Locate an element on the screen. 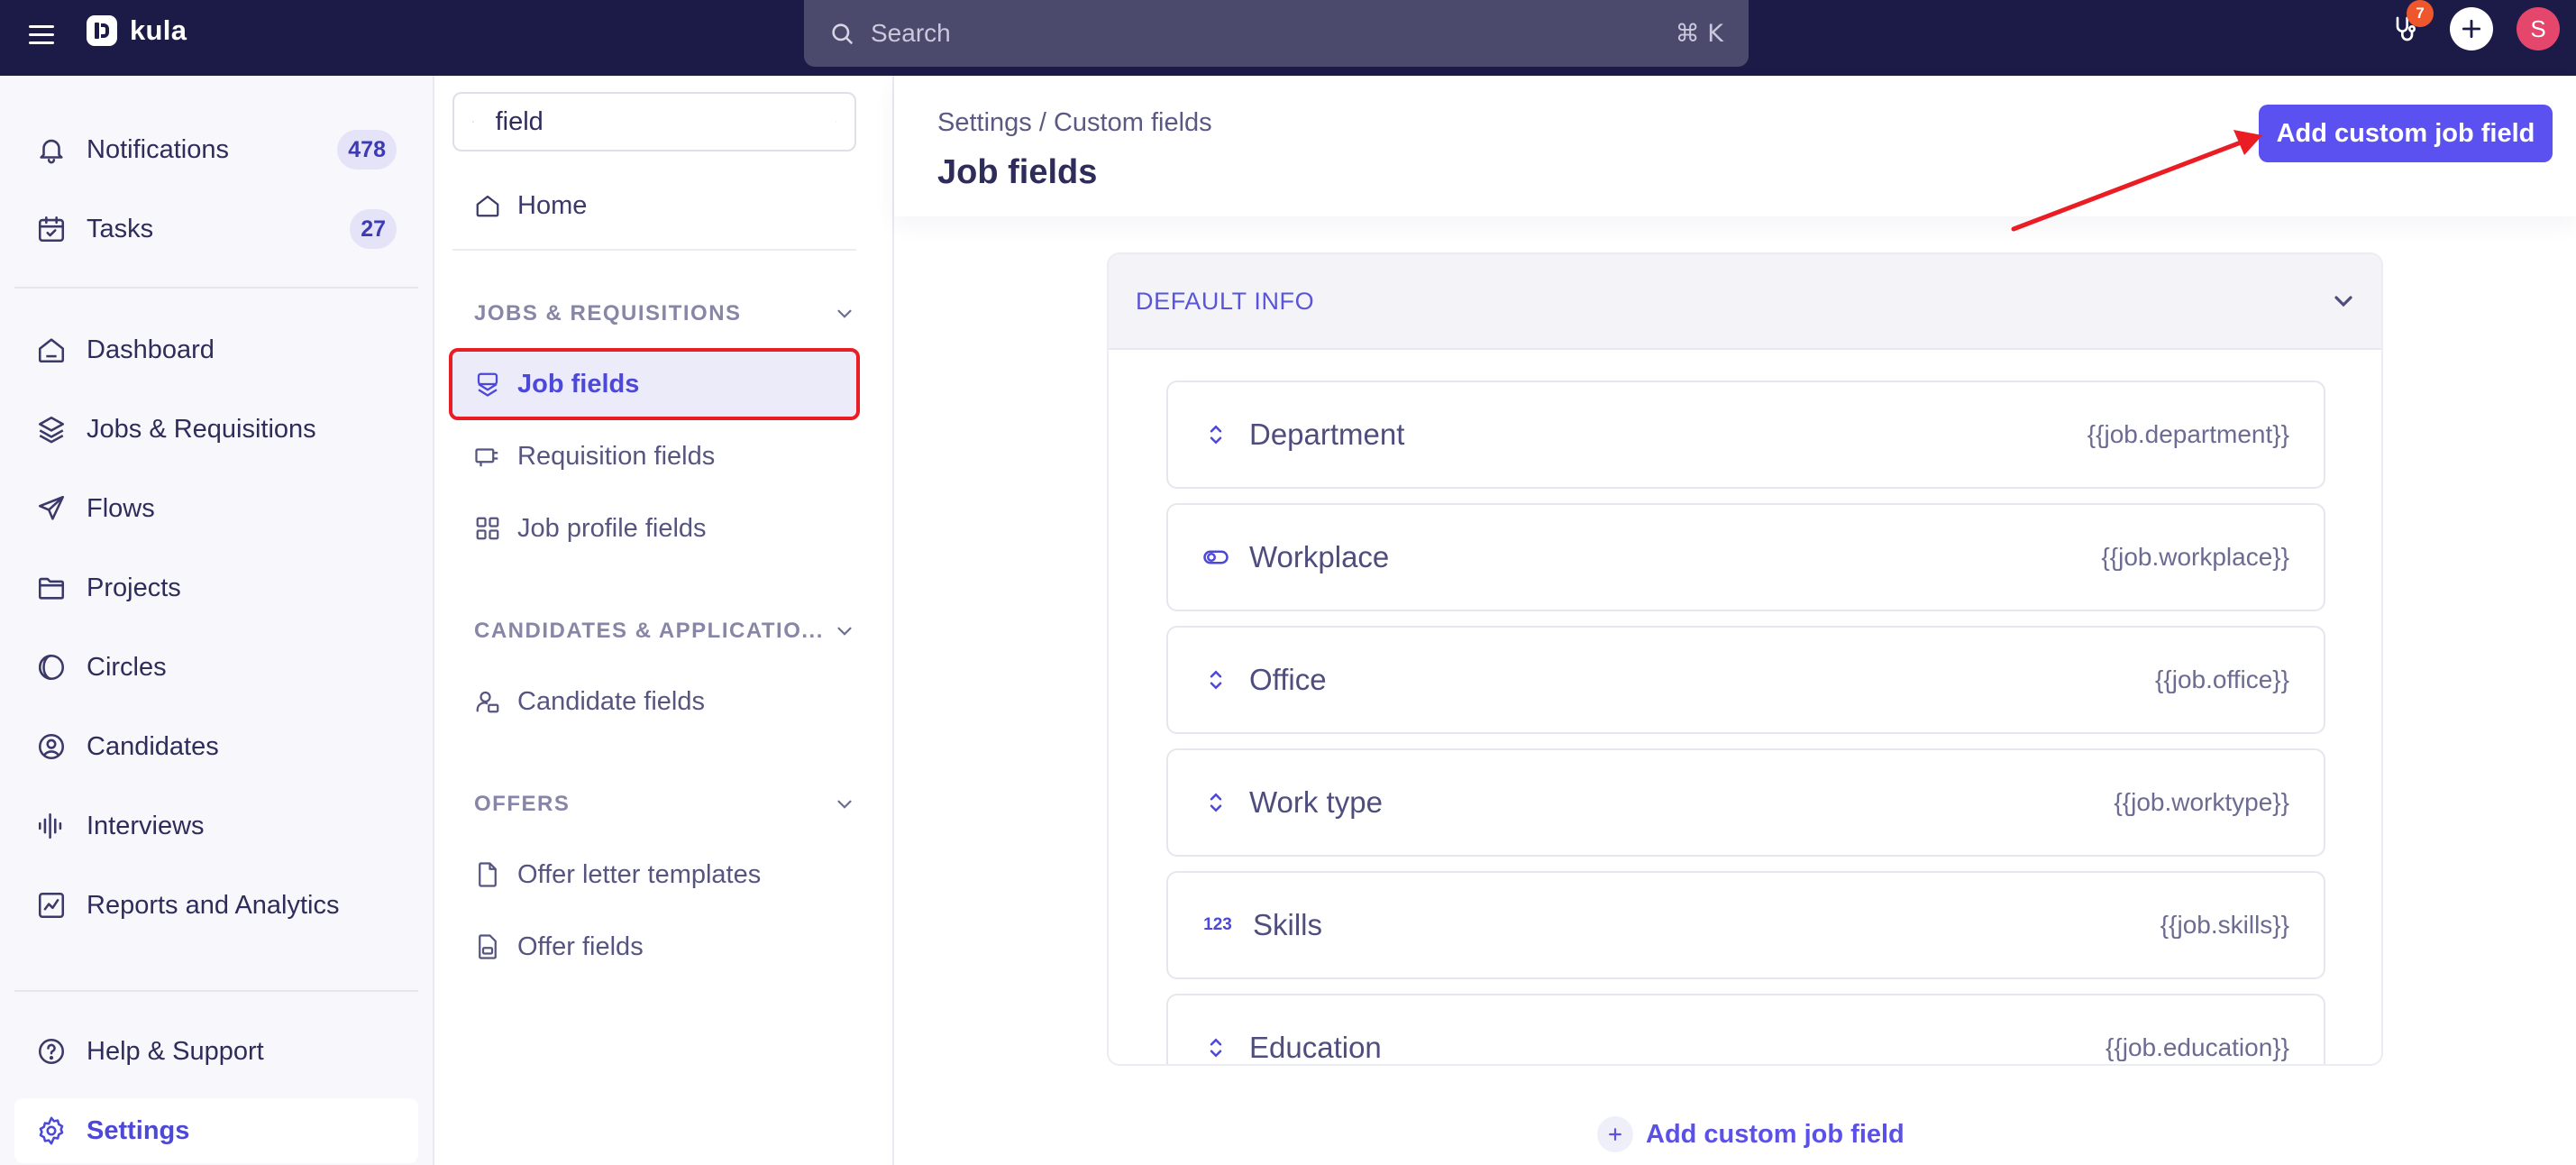 The image size is (2576, 1165). field-name: Department is located at coordinates (1327, 434).